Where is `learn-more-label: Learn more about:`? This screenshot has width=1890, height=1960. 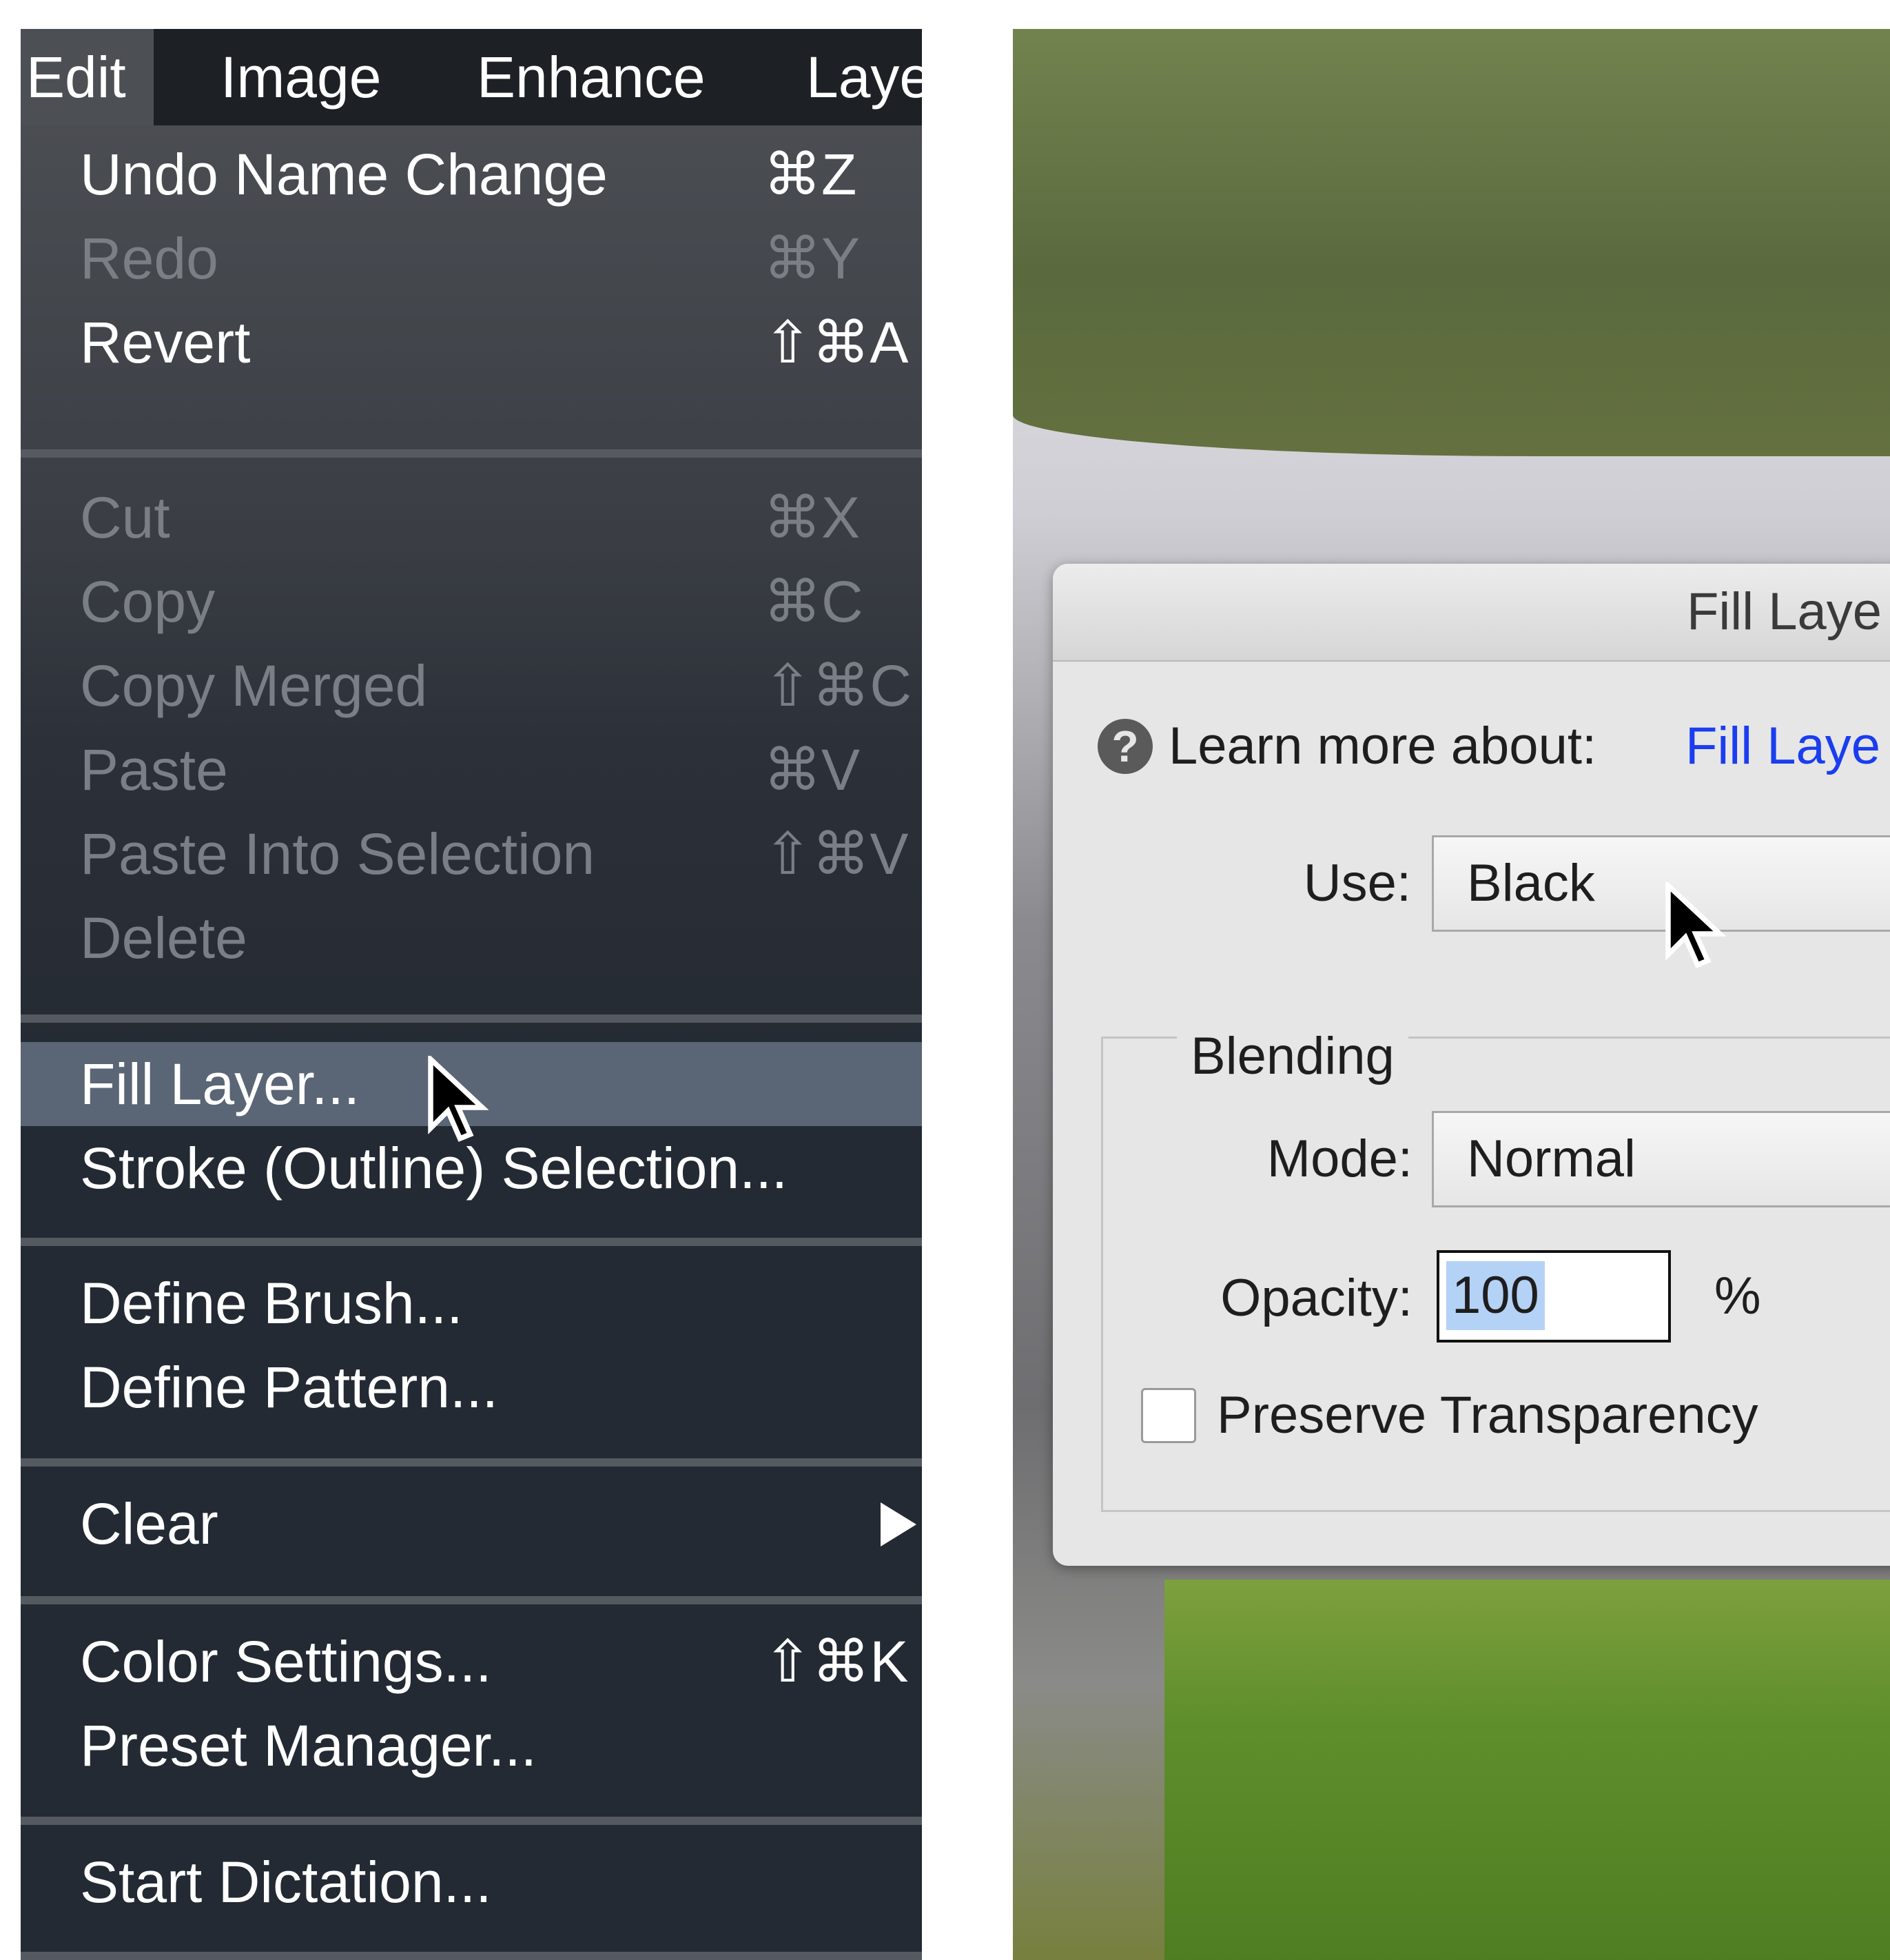
learn-more-label: Learn more about: is located at coordinates (1383, 746).